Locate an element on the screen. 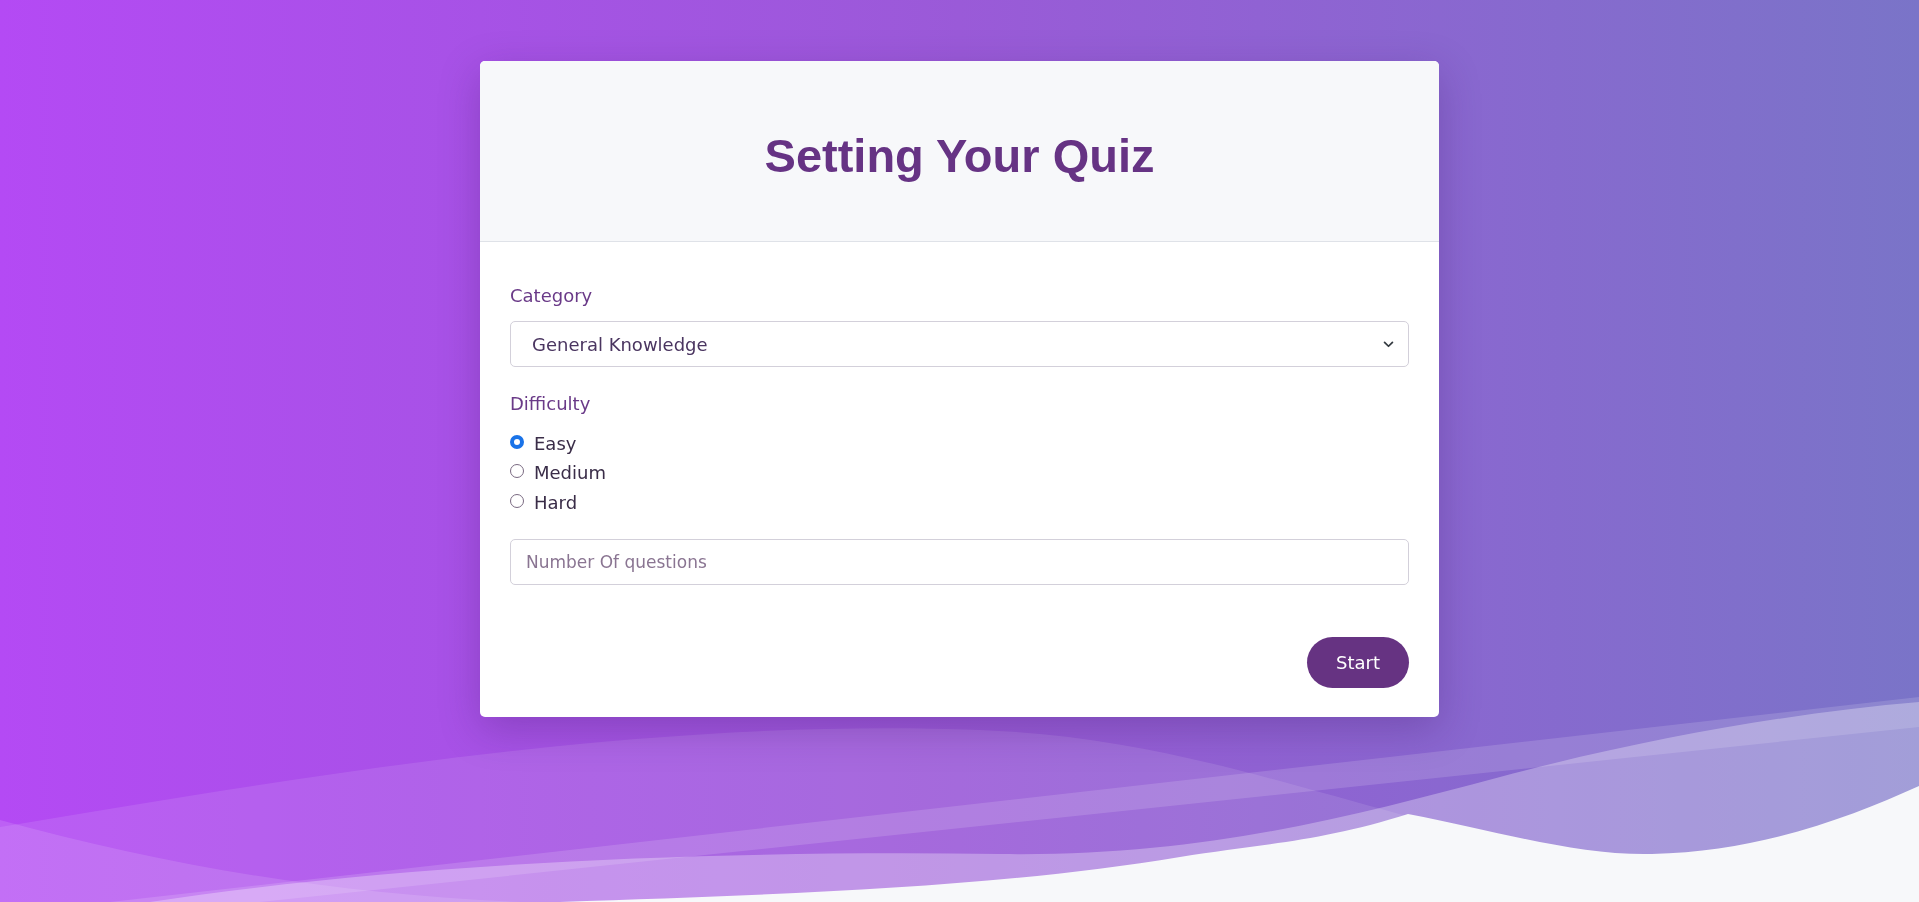 The height and width of the screenshot is (902, 1919). input-field: Number Of questions is located at coordinates (959, 561).